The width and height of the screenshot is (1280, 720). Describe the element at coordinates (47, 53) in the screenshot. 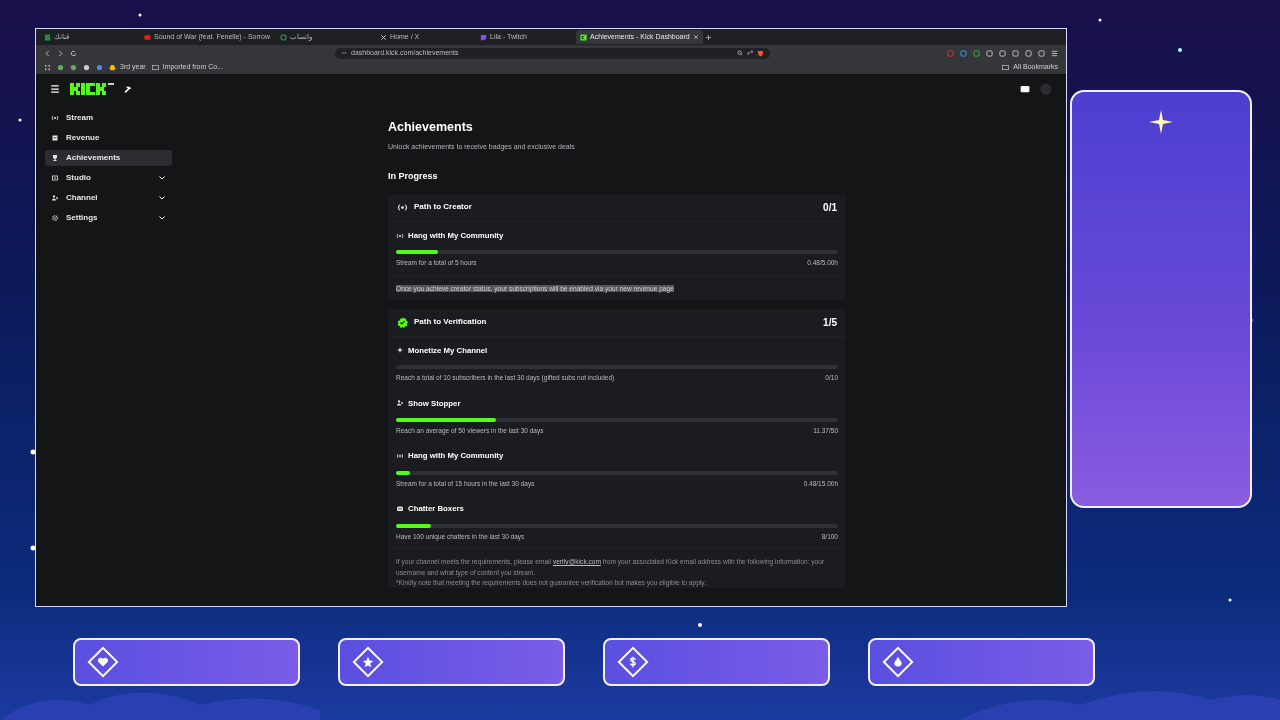

I see `back-icon` at that location.